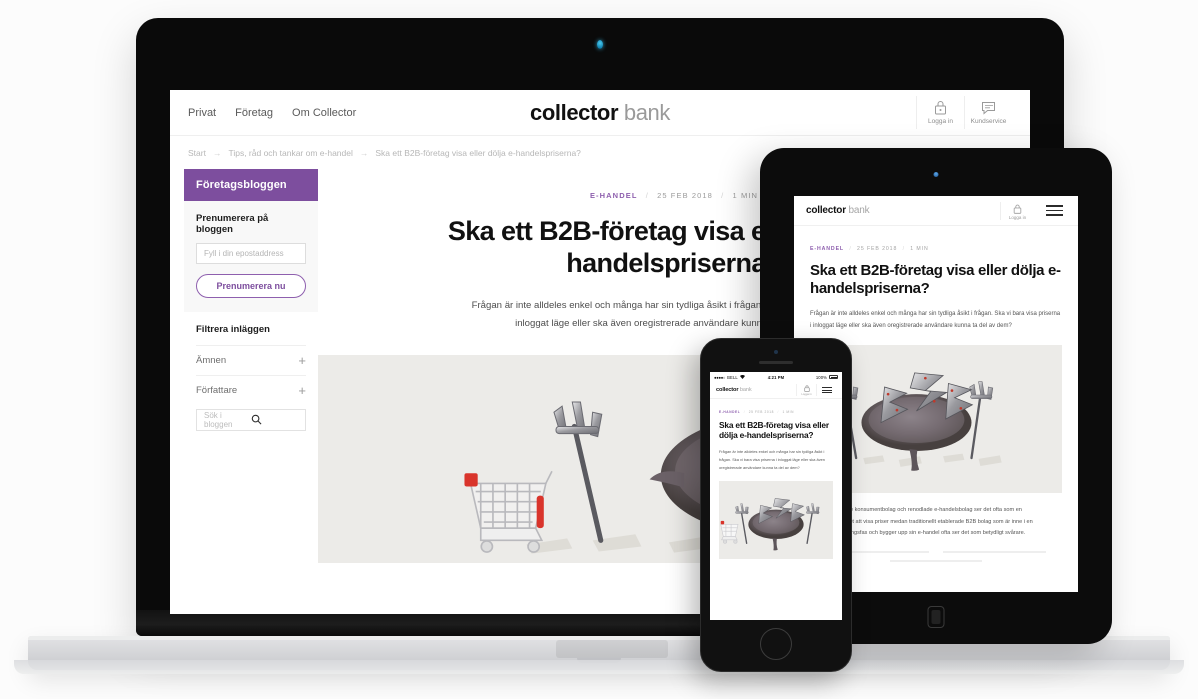 This screenshot has height=699, width=1198. I want to click on search-icon, so click(274, 420).